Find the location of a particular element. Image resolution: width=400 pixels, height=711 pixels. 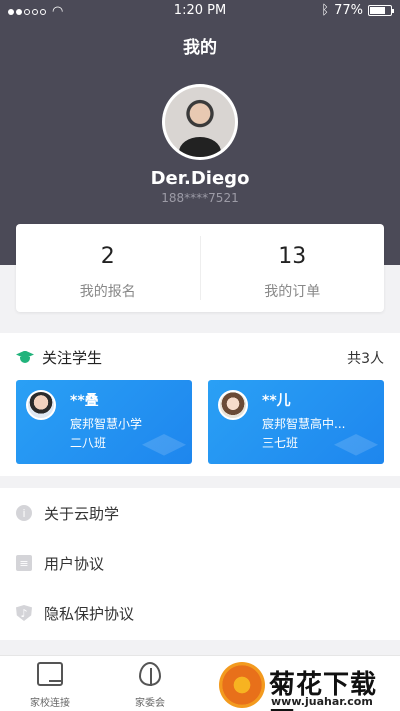

menu-item-user-agreement: ≡ 用户协议 is located at coordinates (200, 563).